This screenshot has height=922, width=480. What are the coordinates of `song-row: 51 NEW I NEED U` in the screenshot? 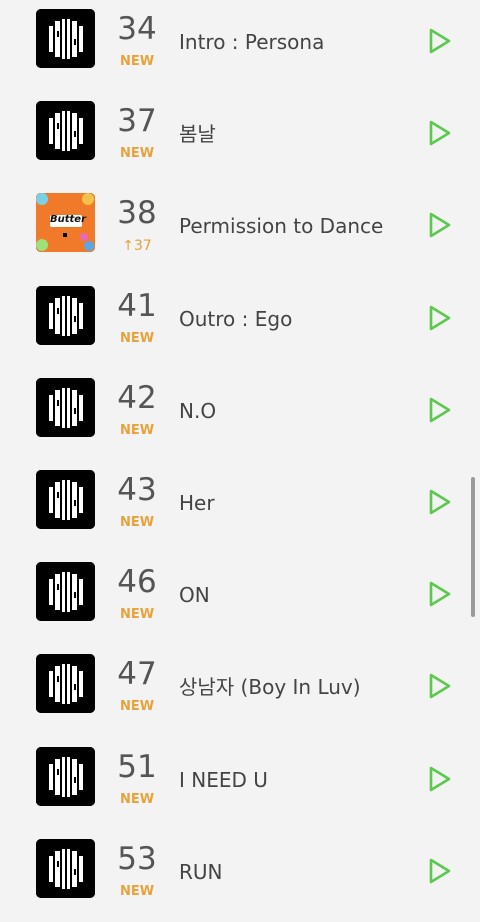 It's located at (240, 784).